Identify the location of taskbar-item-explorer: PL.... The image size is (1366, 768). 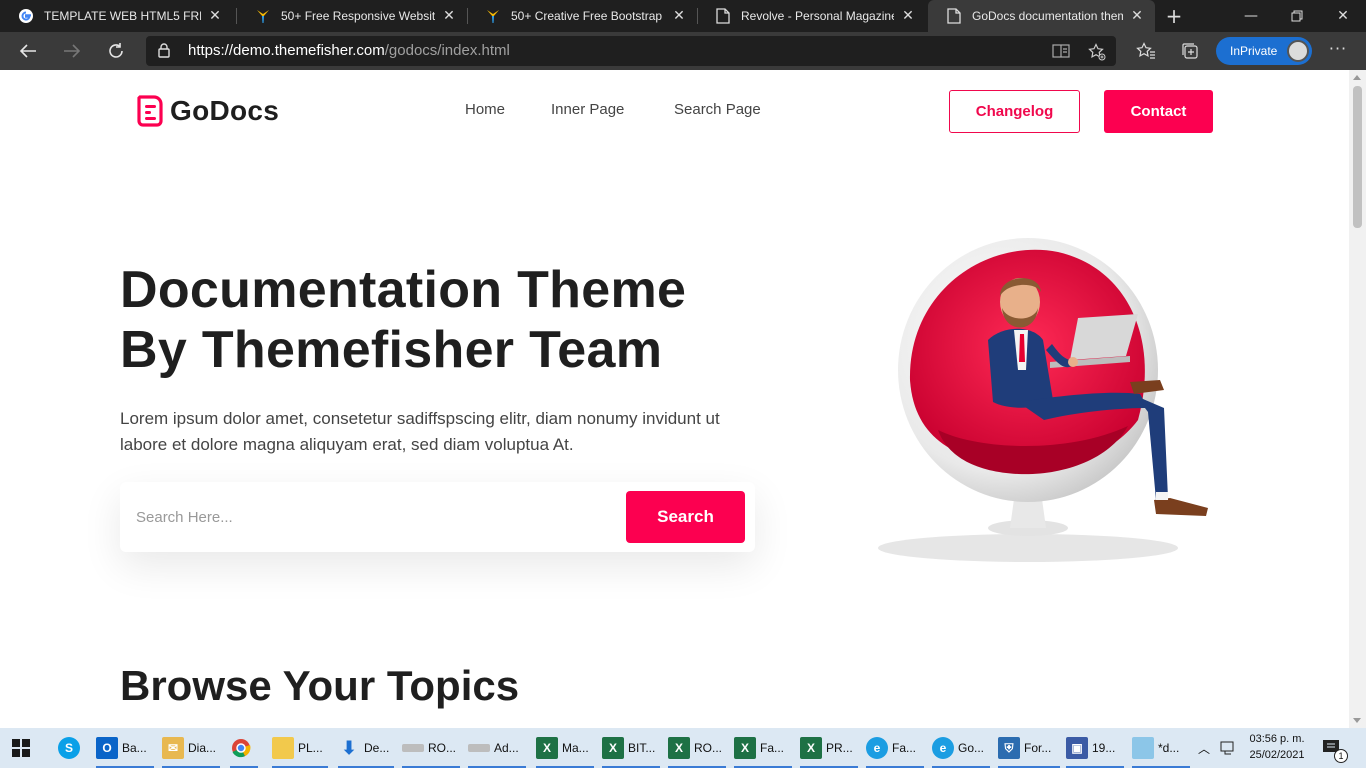
(300, 748).